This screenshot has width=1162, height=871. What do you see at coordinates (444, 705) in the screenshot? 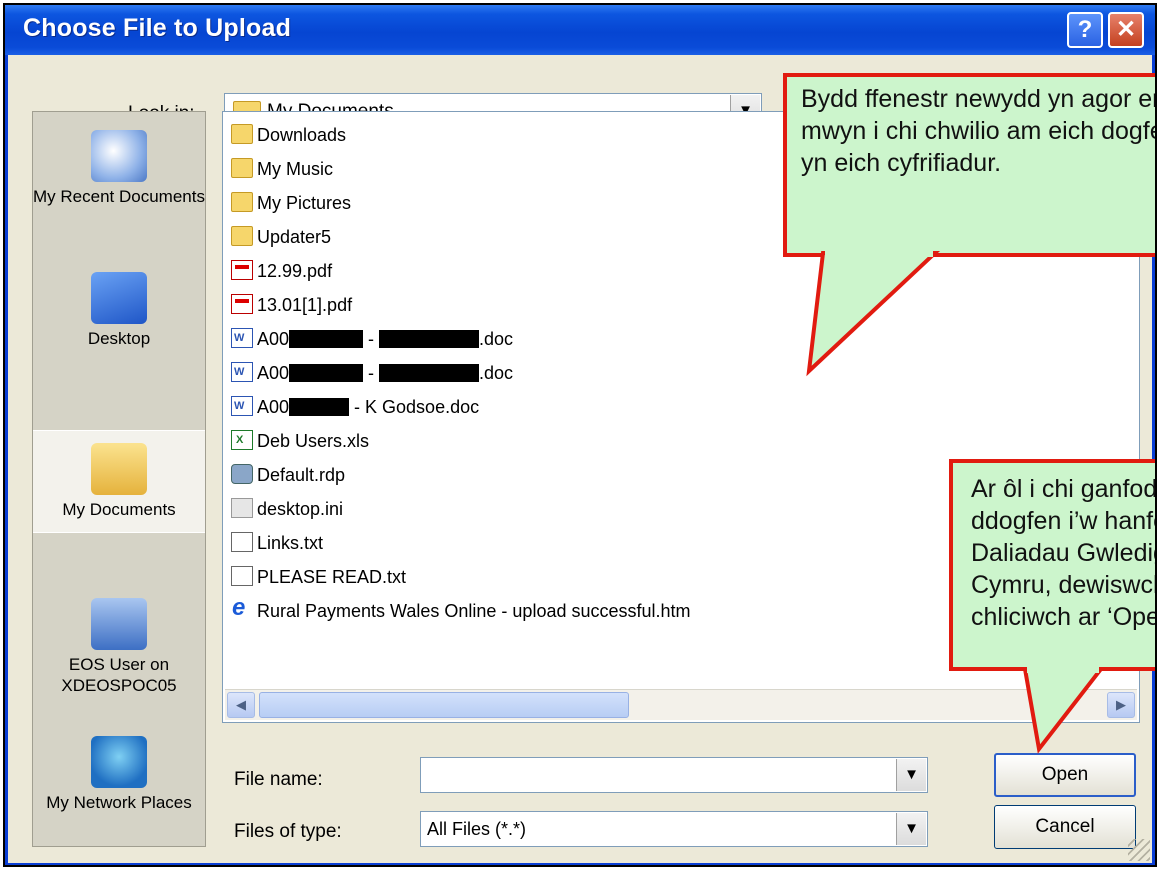
I see `scroll-thumb` at bounding box center [444, 705].